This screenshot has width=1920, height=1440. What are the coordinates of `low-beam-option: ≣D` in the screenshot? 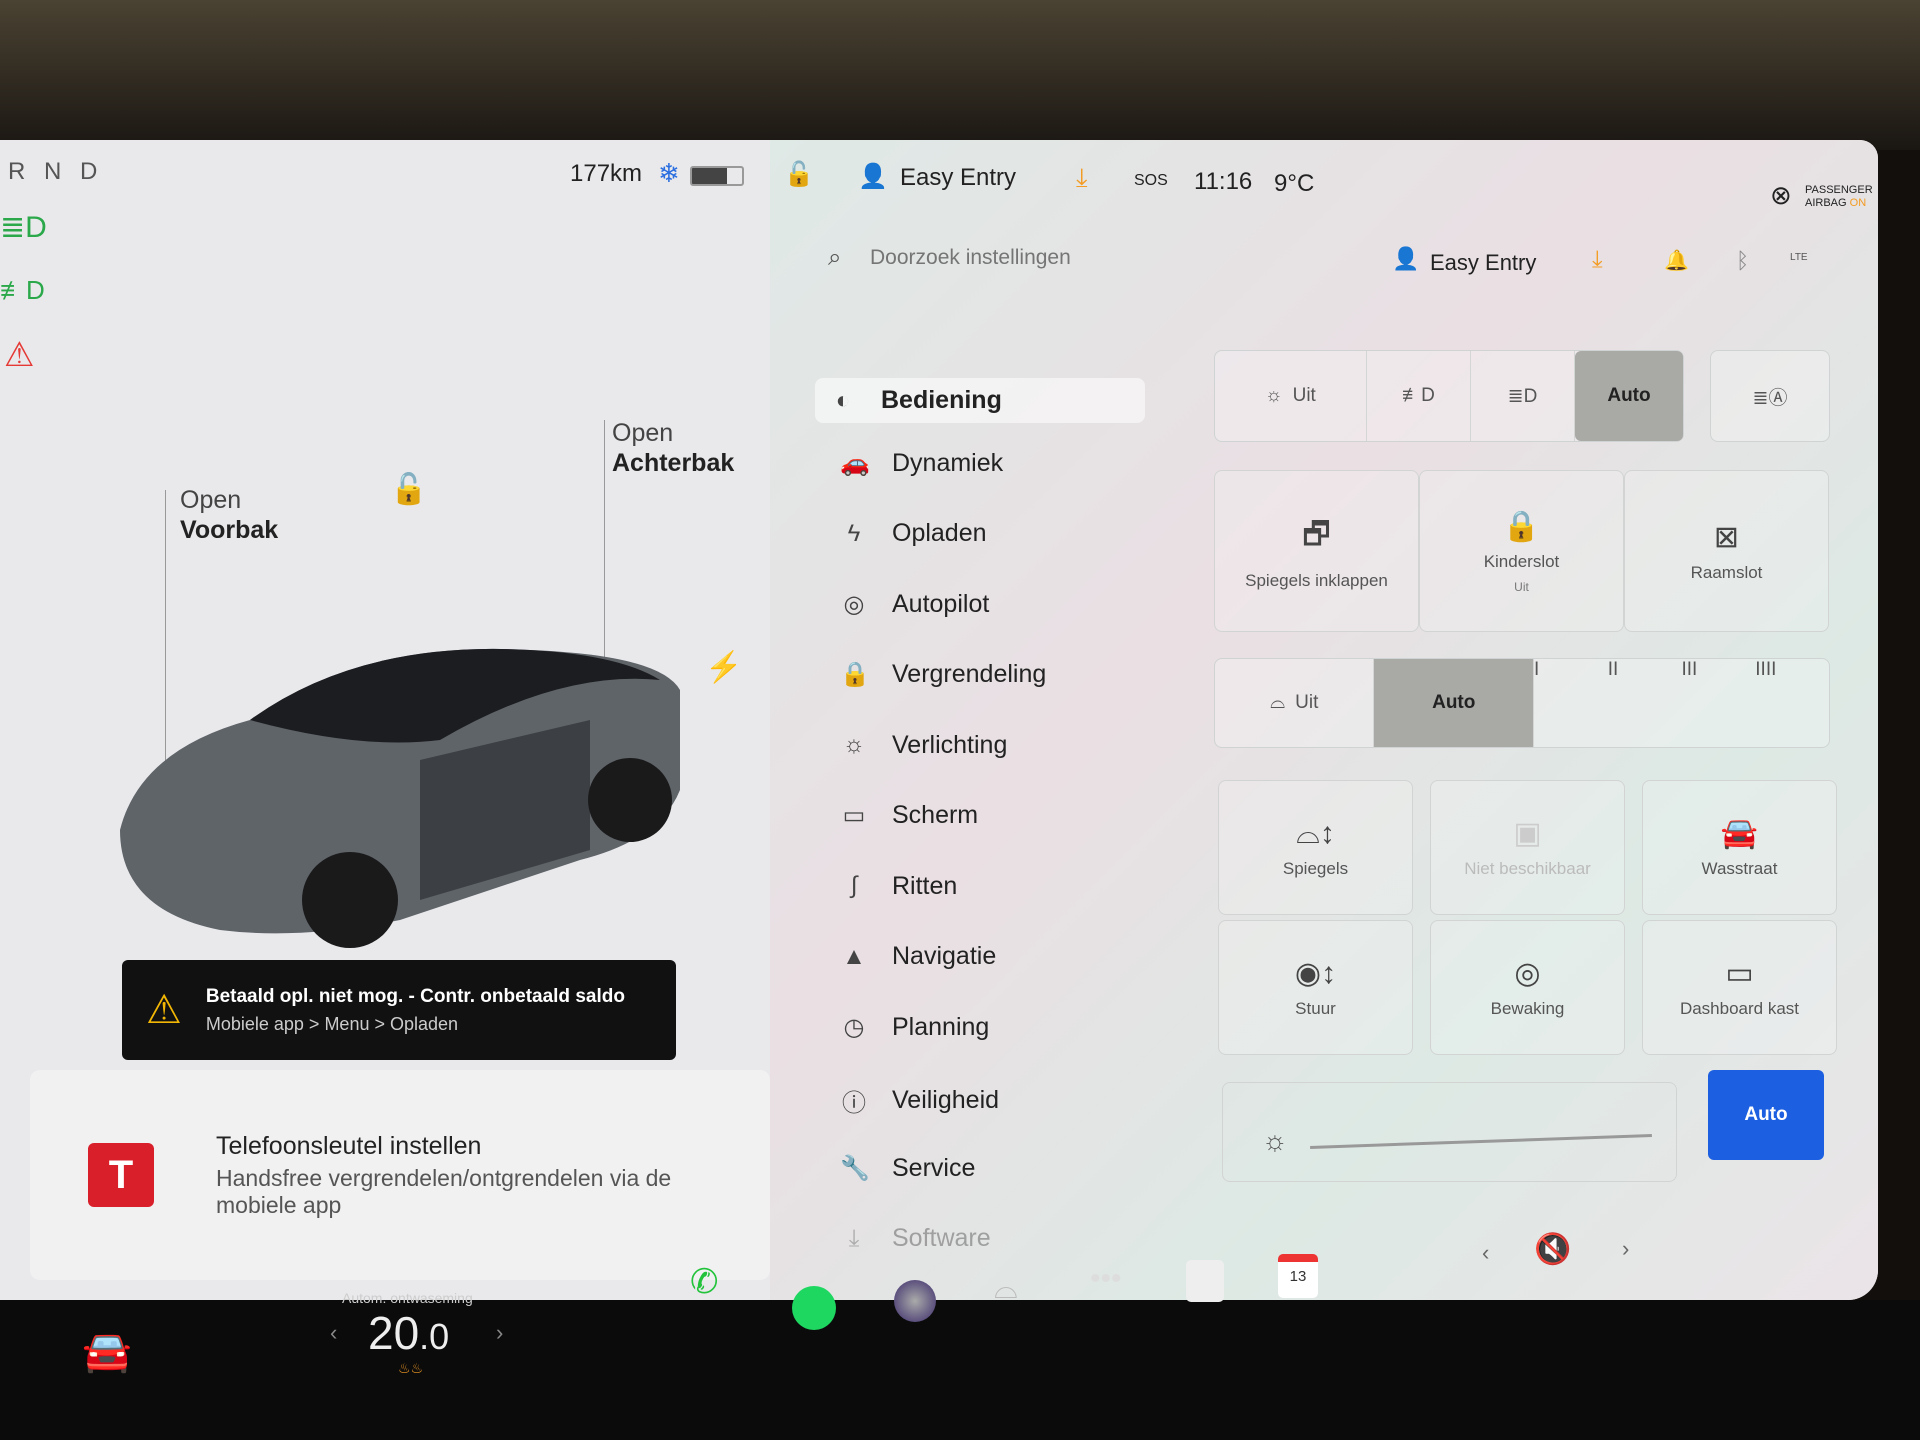 It's located at (1523, 396).